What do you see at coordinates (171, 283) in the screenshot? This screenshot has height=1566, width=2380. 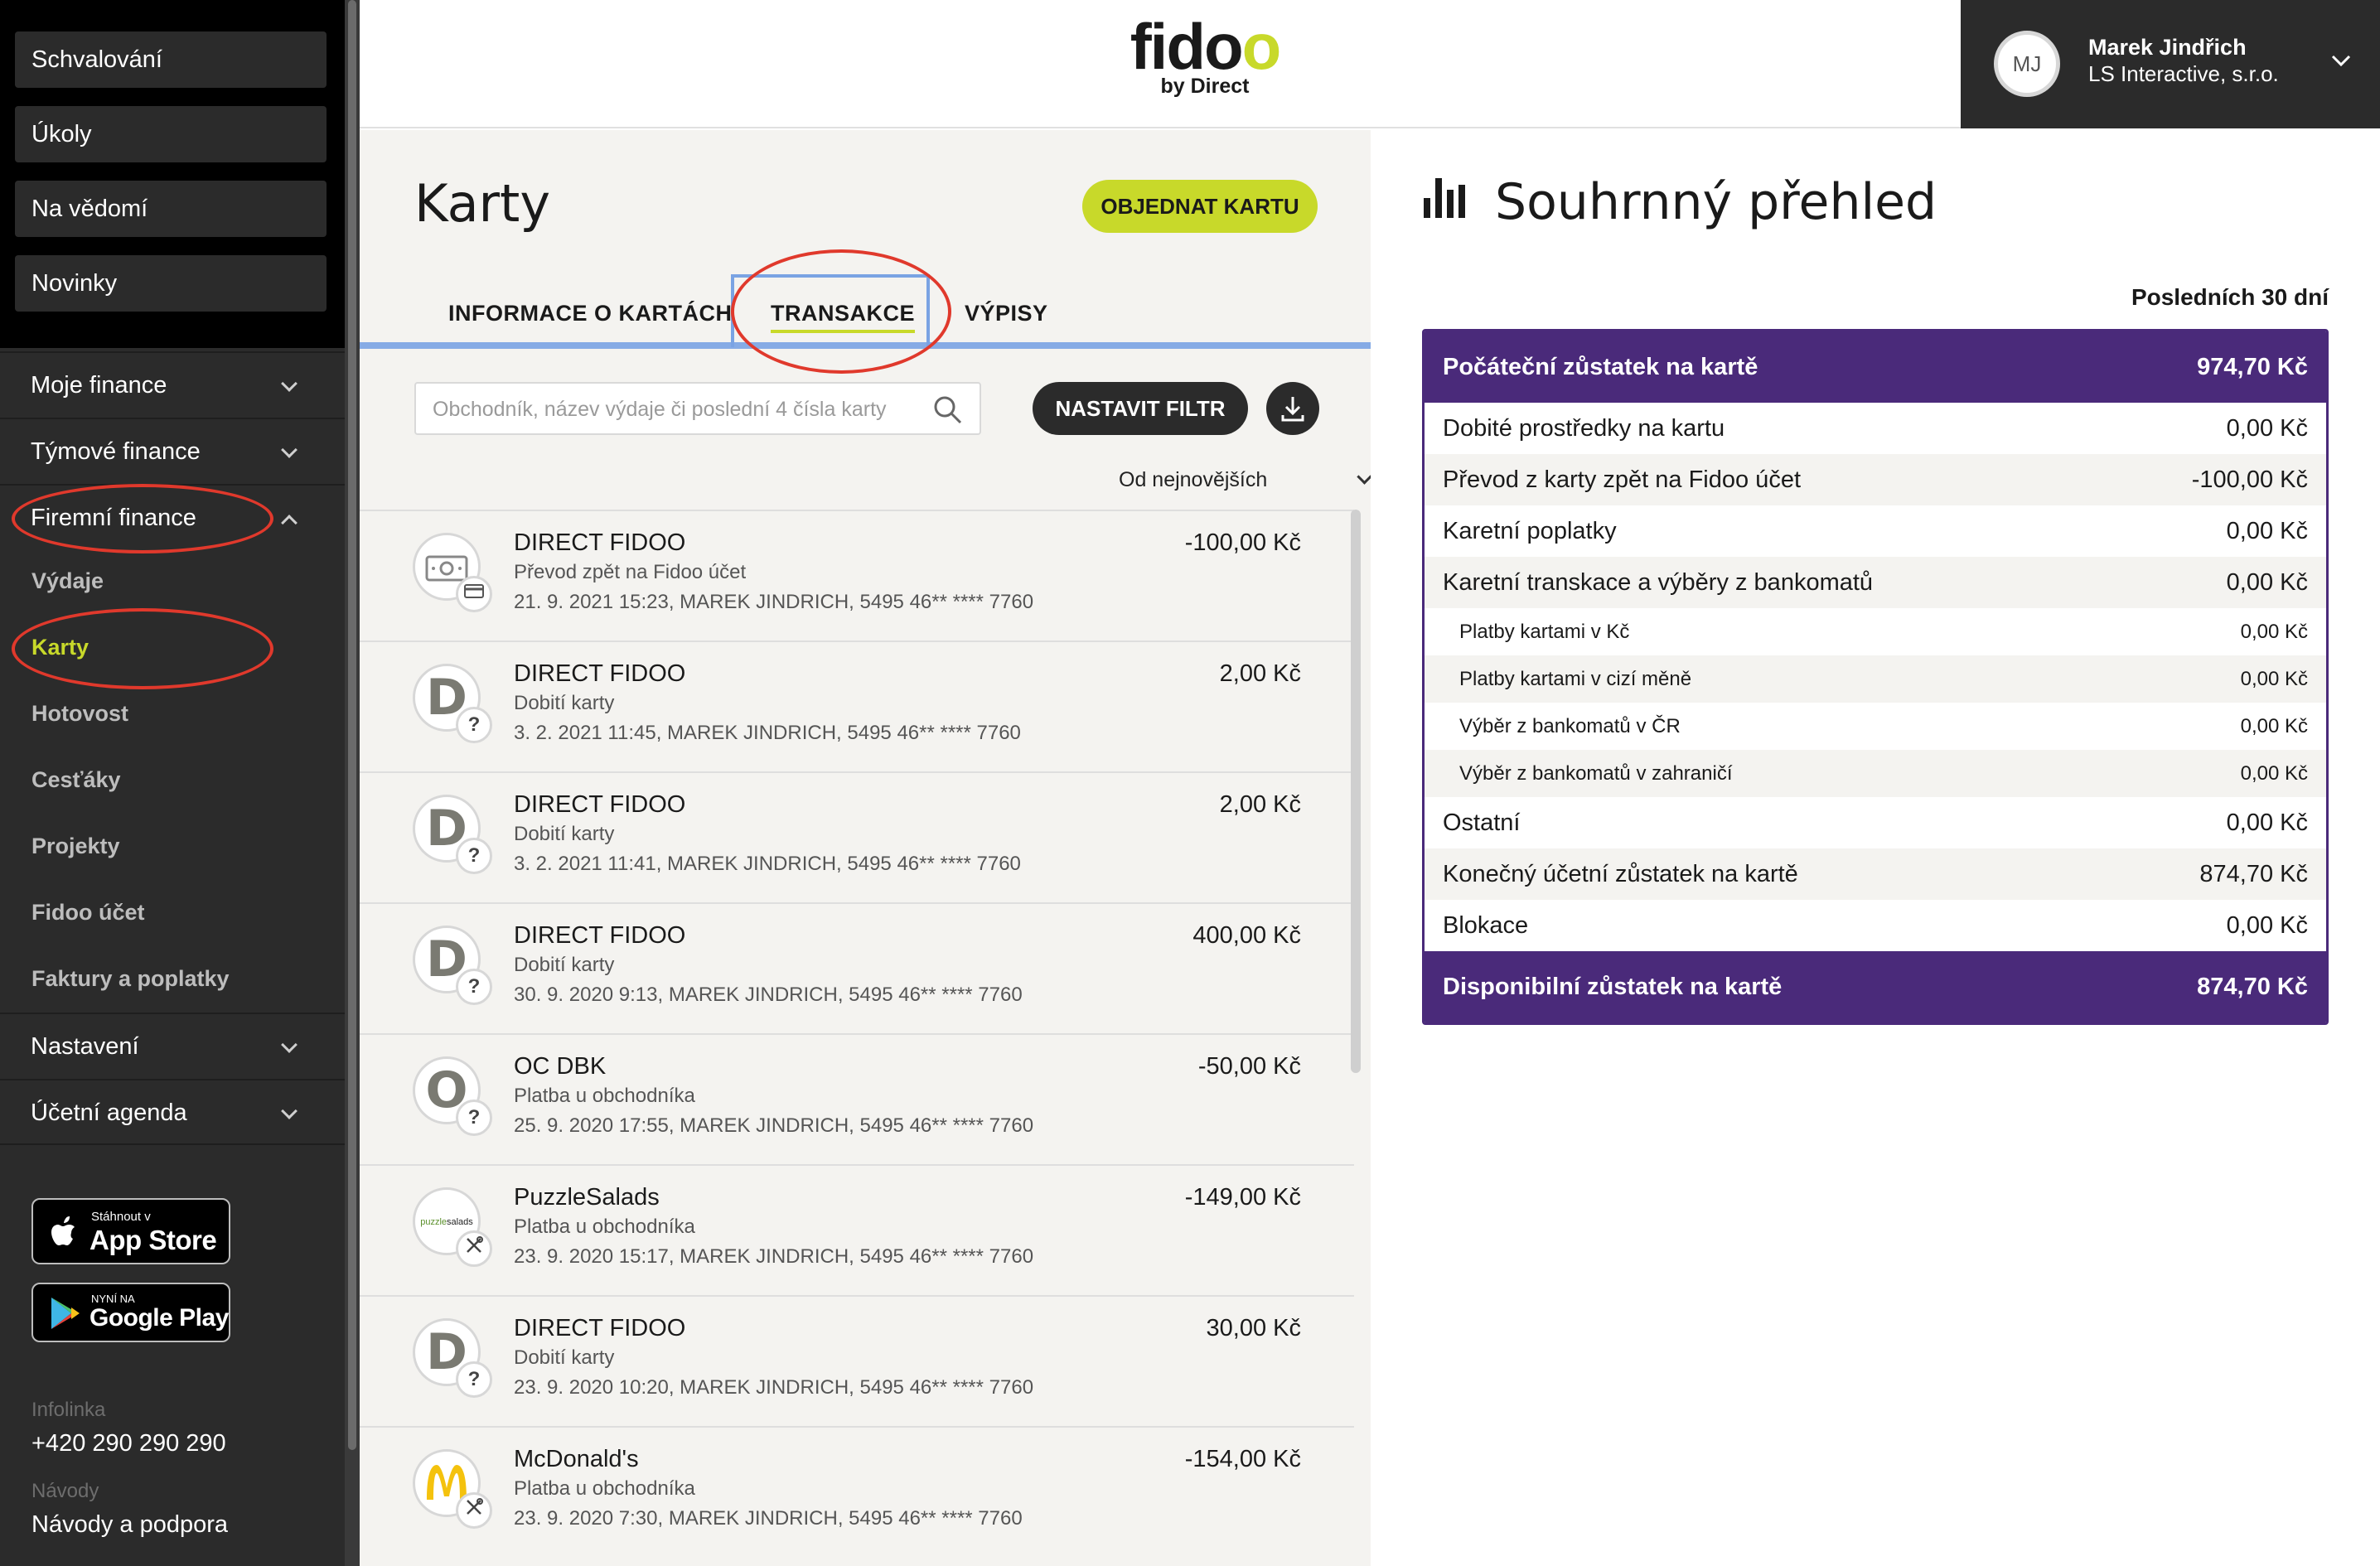 I see `novinky-button: Novinky` at bounding box center [171, 283].